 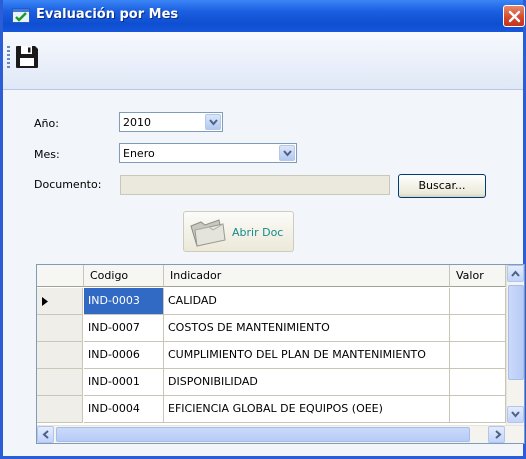 I want to click on chevron-left-icon, so click(x=45, y=434).